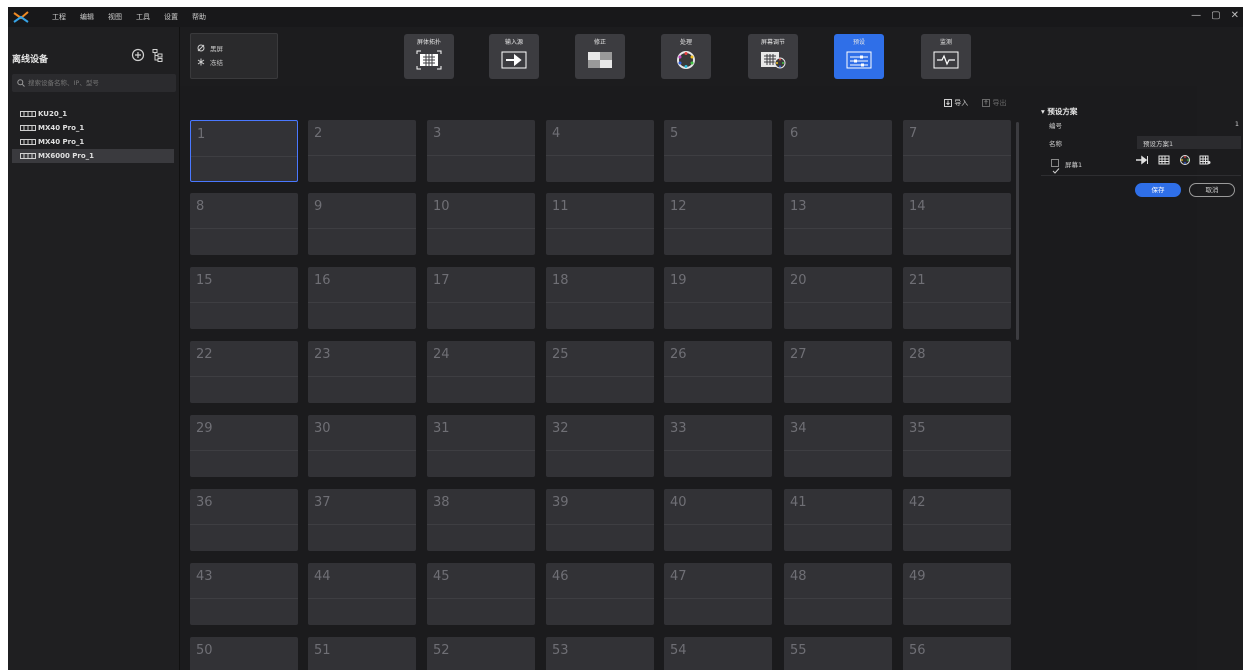 The width and height of the screenshot is (1243, 670). What do you see at coordinates (244, 224) in the screenshot?
I see `preset-tile: 8` at bounding box center [244, 224].